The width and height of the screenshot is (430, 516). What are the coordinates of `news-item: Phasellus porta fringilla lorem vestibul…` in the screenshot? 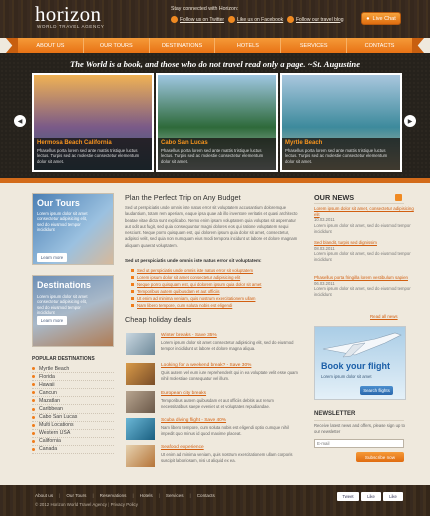 It's located at (364, 286).